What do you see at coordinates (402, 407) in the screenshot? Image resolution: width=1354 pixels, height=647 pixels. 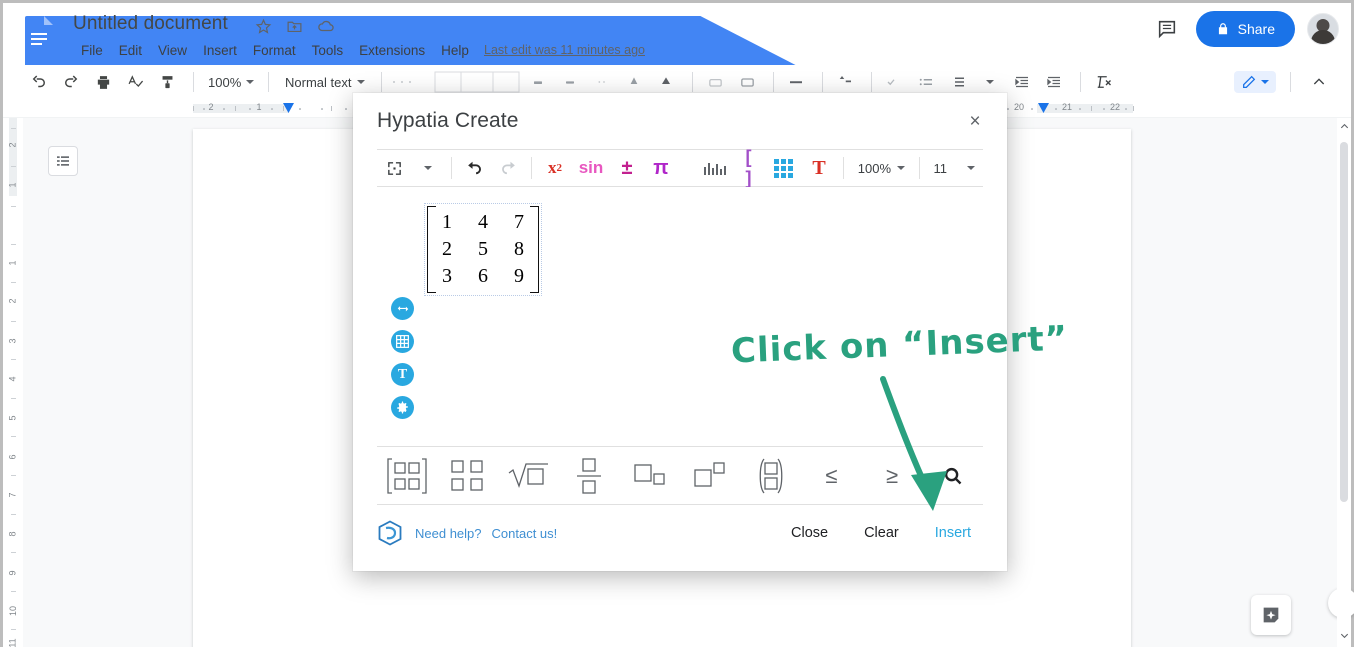 I see `settings-gear-icon` at bounding box center [402, 407].